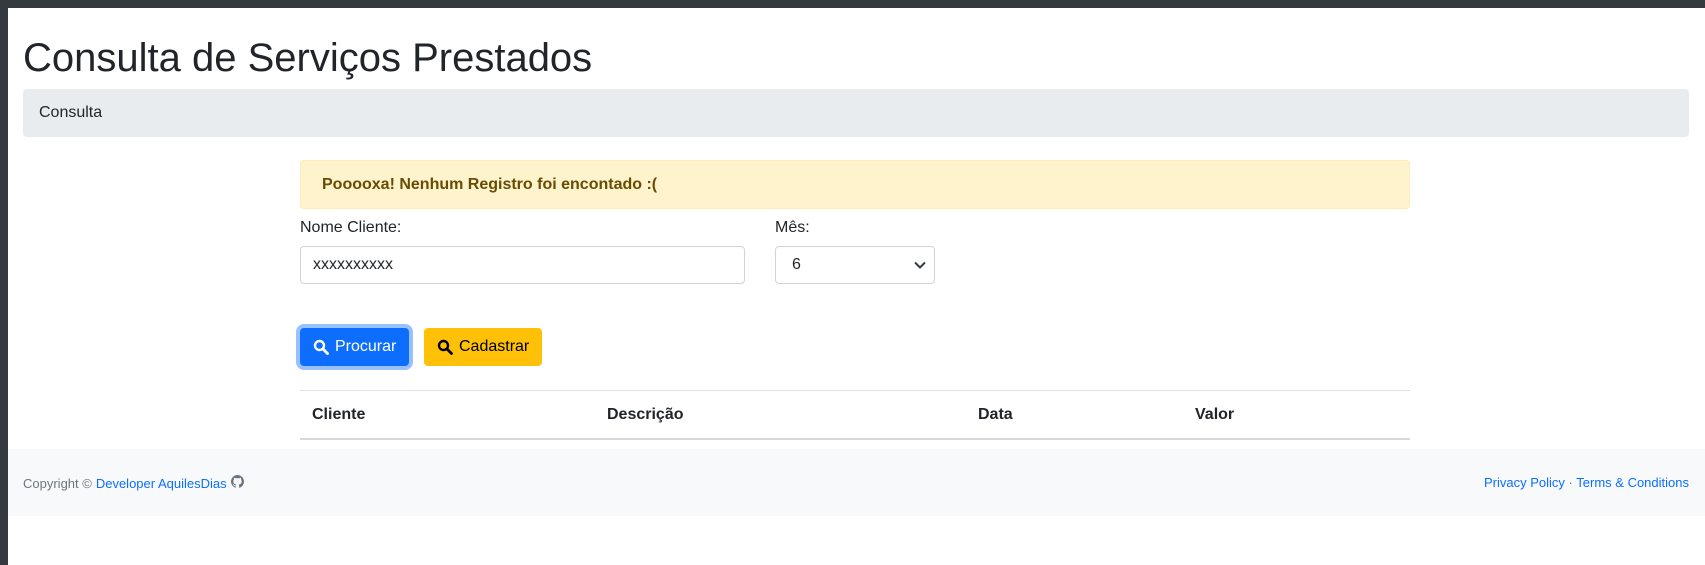 This screenshot has height=565, width=1705. Describe the element at coordinates (339, 414) in the screenshot. I see `column-header-cliente: Cliente` at that location.